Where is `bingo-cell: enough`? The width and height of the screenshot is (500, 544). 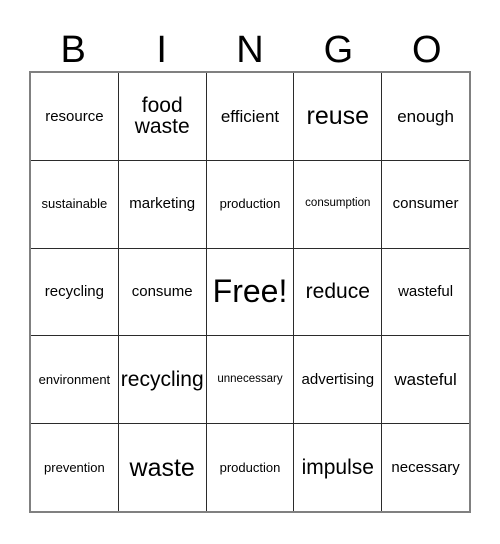
bingo-cell: enough is located at coordinates (425, 116).